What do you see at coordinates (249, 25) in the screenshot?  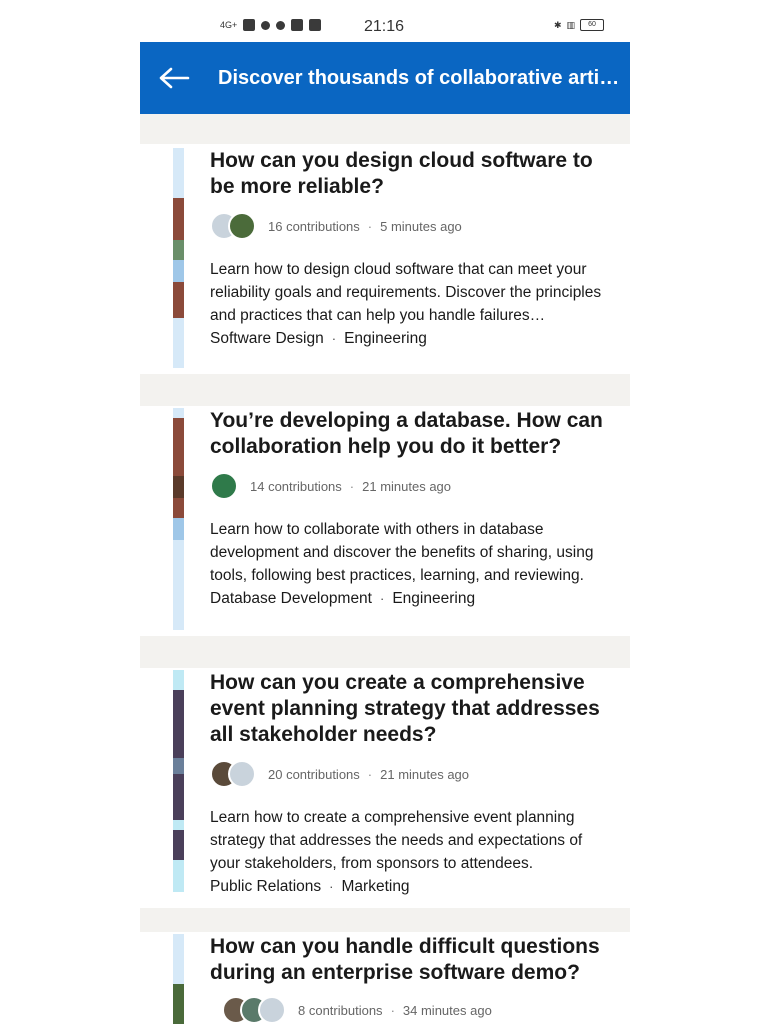 I see `signal-icon` at bounding box center [249, 25].